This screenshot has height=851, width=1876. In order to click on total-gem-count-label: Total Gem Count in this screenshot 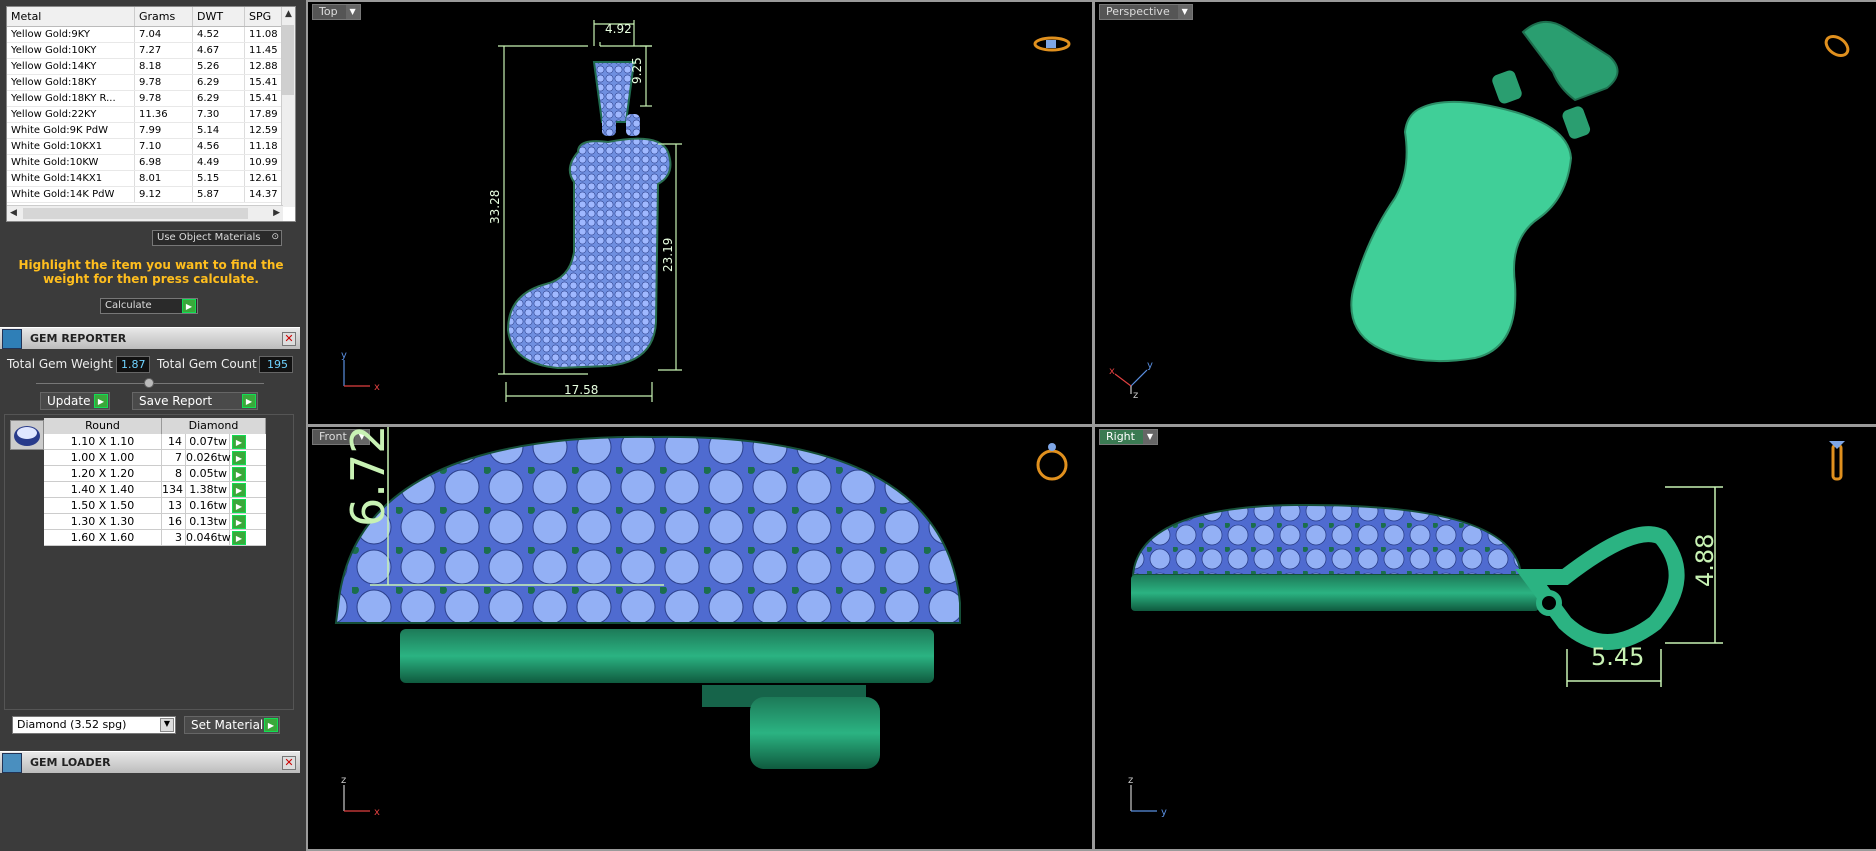, I will do `click(207, 364)`.